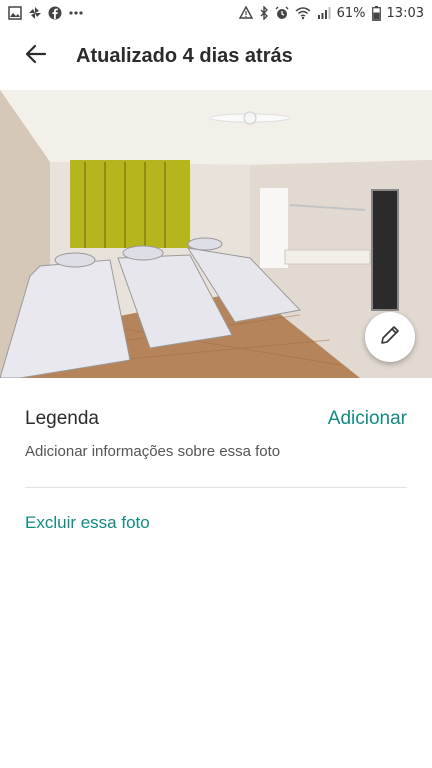 This screenshot has width=432, height=768. What do you see at coordinates (376, 13) in the screenshot?
I see `battery-icon` at bounding box center [376, 13].